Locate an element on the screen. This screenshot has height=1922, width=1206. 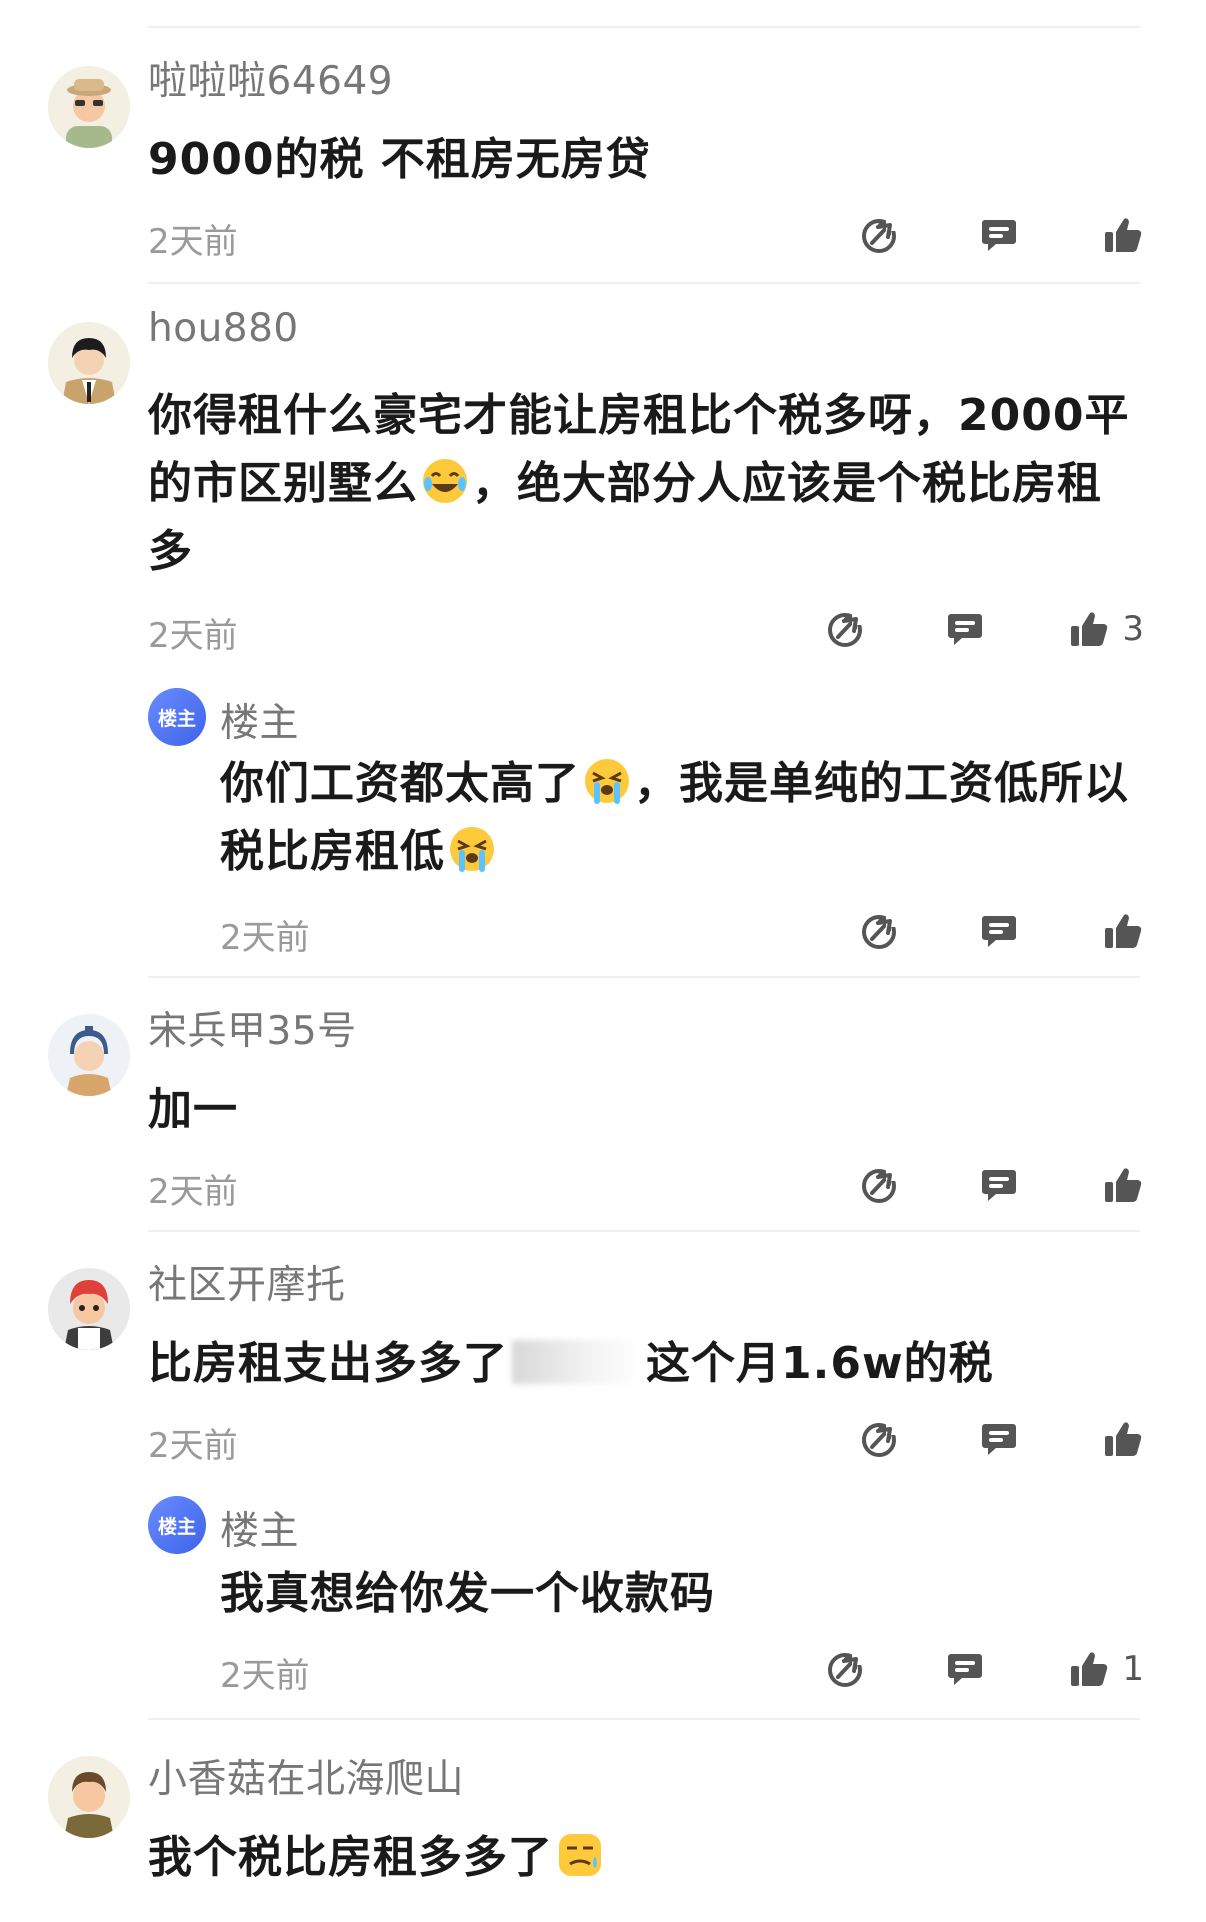
like-button: 1 is located at coordinates (1106, 1669).